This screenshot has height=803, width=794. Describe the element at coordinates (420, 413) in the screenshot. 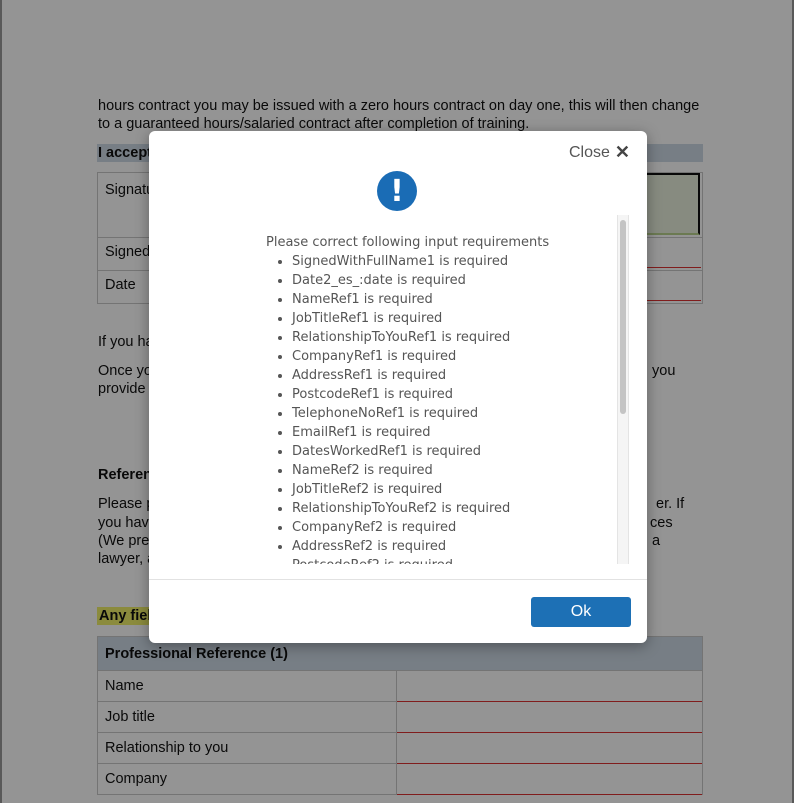

I see `error-item: TelephoneNoRef1 is required` at that location.